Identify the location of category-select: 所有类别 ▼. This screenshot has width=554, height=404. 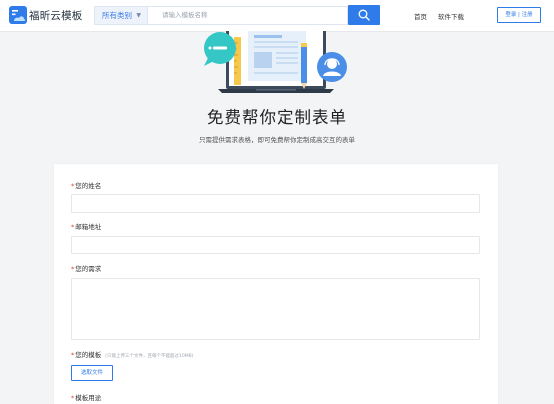
(121, 15).